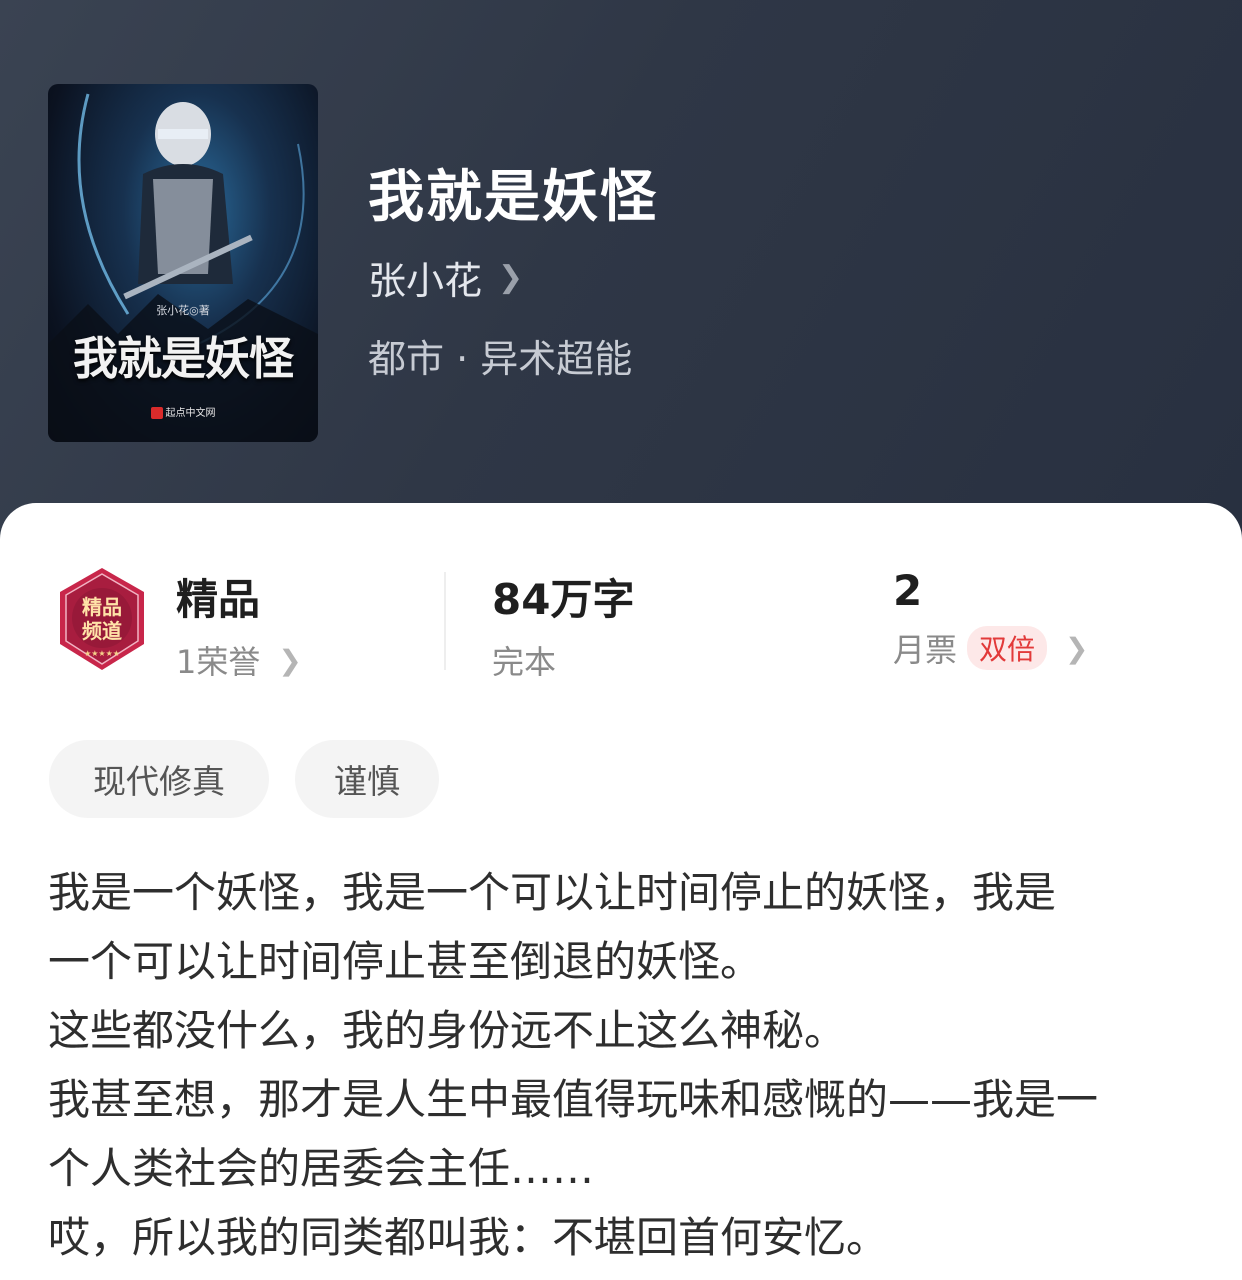 The image size is (1242, 1280). What do you see at coordinates (563, 660) in the screenshot?
I see `stat-words-sub-row: 完本` at bounding box center [563, 660].